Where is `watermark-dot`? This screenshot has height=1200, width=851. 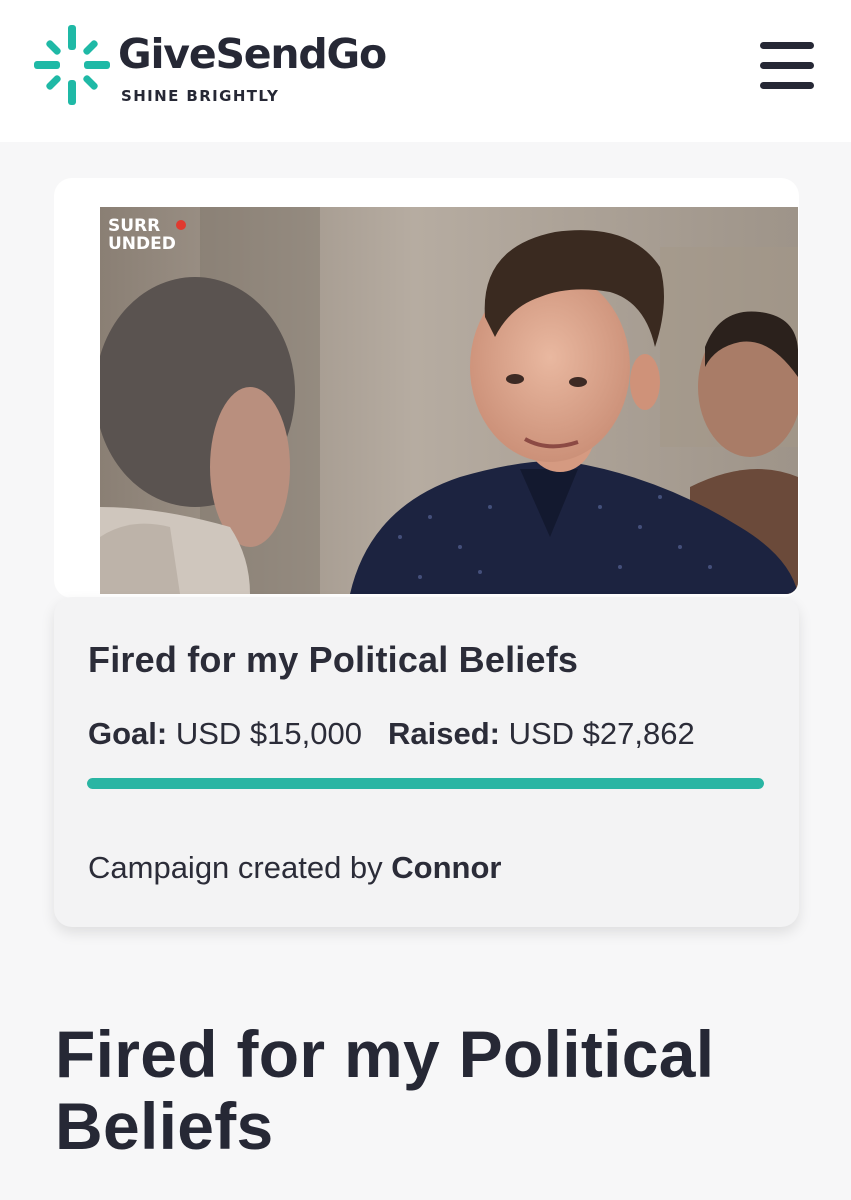 watermark-dot is located at coordinates (181, 225).